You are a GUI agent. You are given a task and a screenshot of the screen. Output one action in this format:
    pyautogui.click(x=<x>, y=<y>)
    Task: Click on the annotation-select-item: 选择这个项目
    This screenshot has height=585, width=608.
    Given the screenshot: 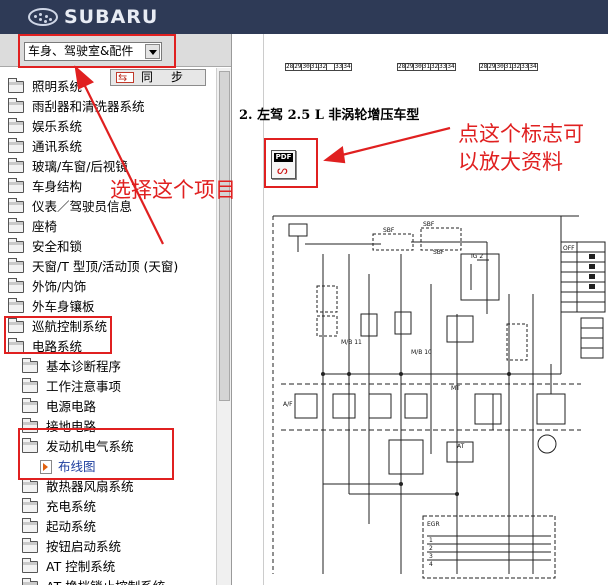 What is the action you would take?
    pyautogui.click(x=173, y=190)
    